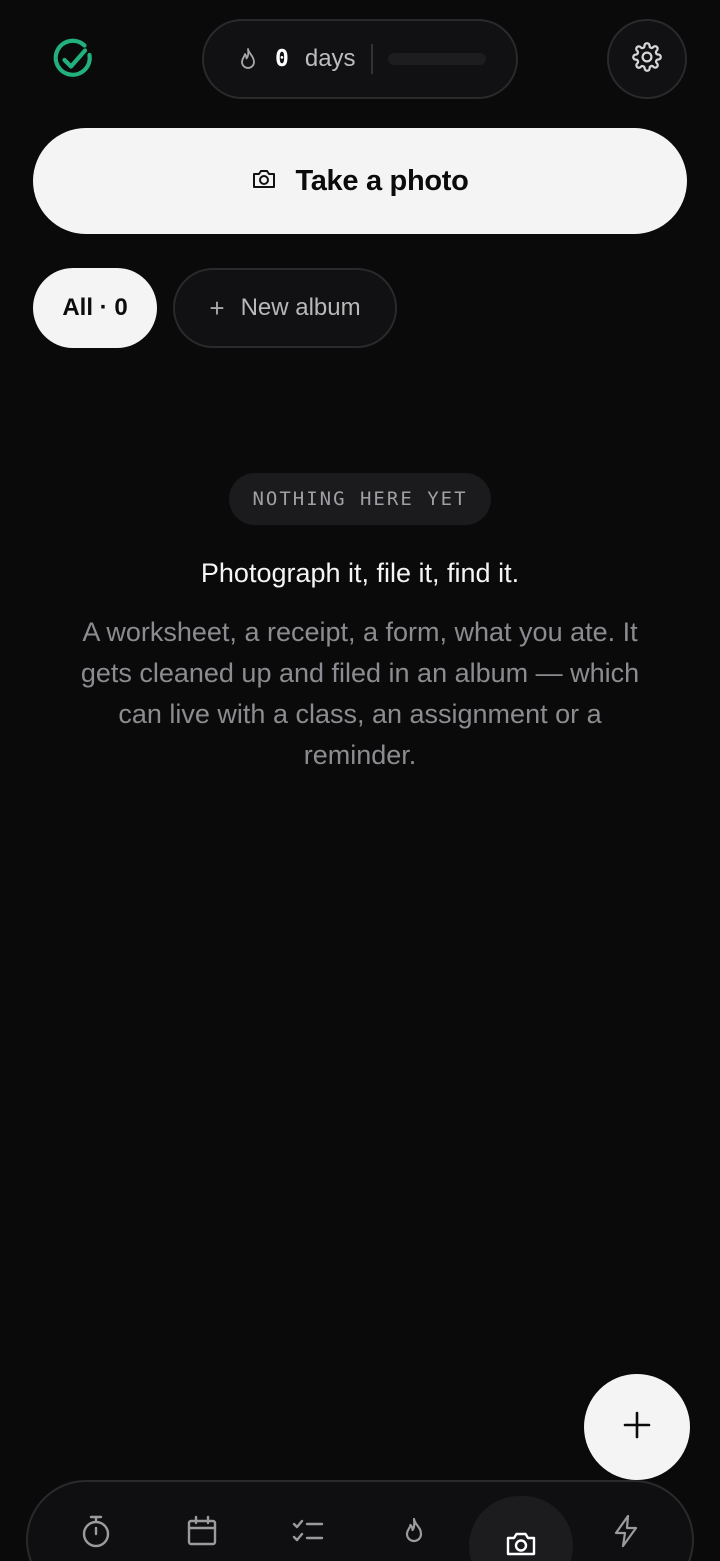  I want to click on streak-pill: 0 days, so click(360, 59).